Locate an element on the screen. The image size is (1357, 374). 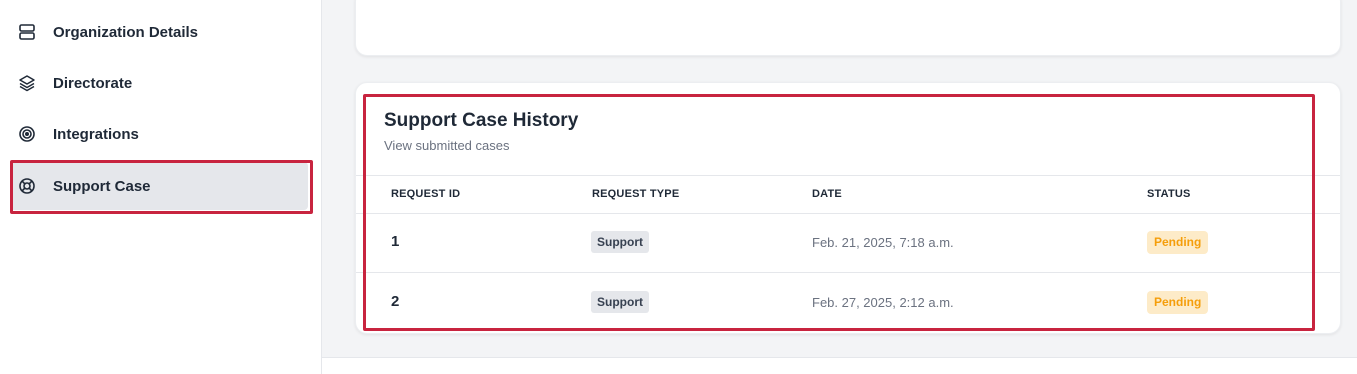
sidebar-item-directorate: Directorate is located at coordinates (159, 83).